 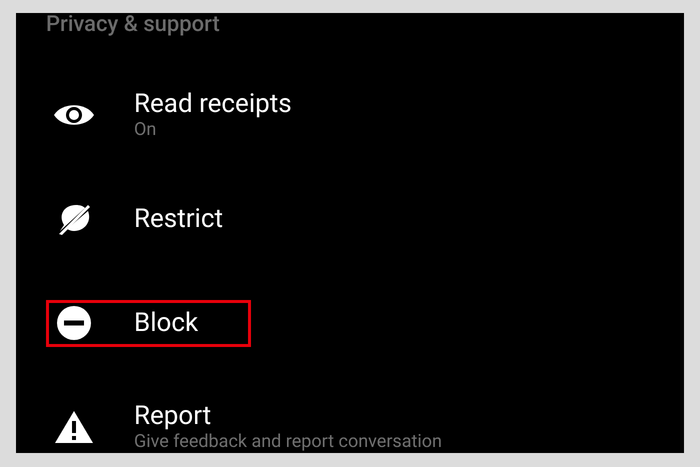 What do you see at coordinates (146, 130) in the screenshot?
I see `item-subtitle: On` at bounding box center [146, 130].